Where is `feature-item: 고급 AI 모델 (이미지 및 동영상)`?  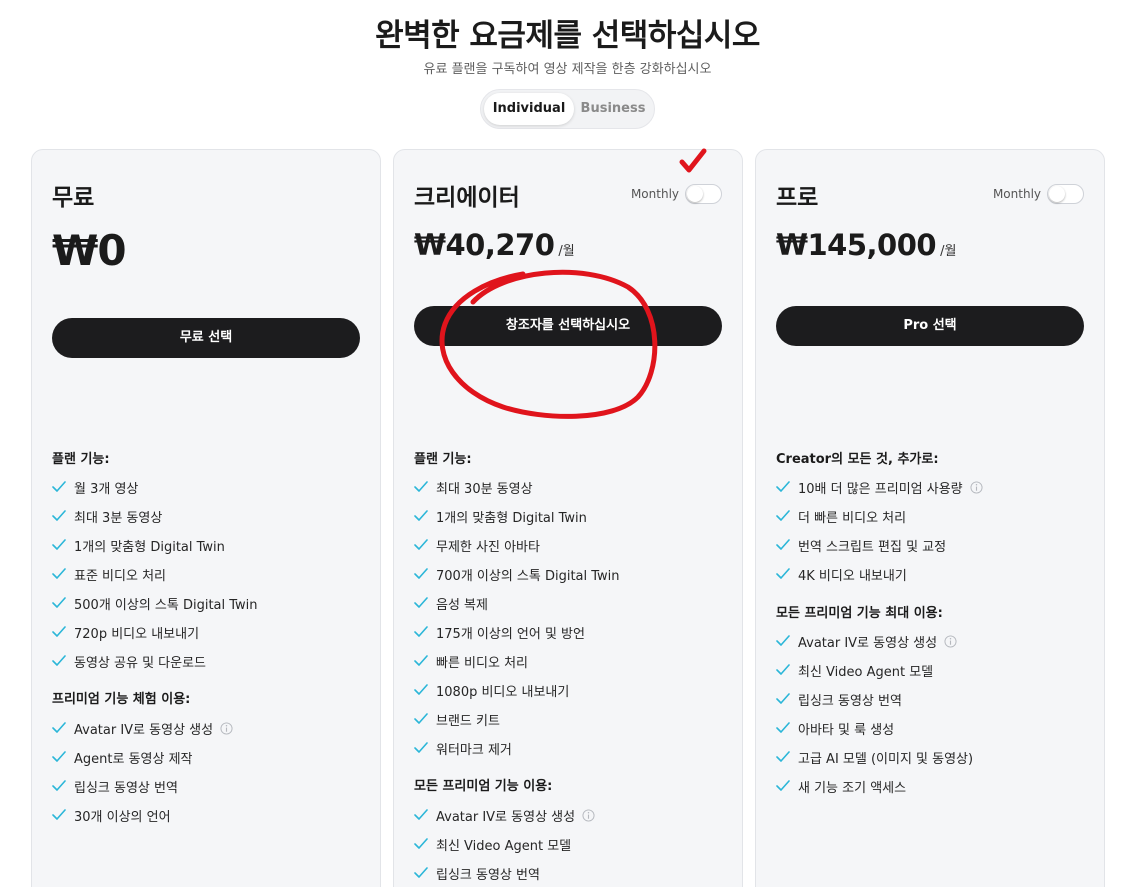 feature-item: 고급 AI 모델 (이미지 및 동영상) is located at coordinates (874, 757).